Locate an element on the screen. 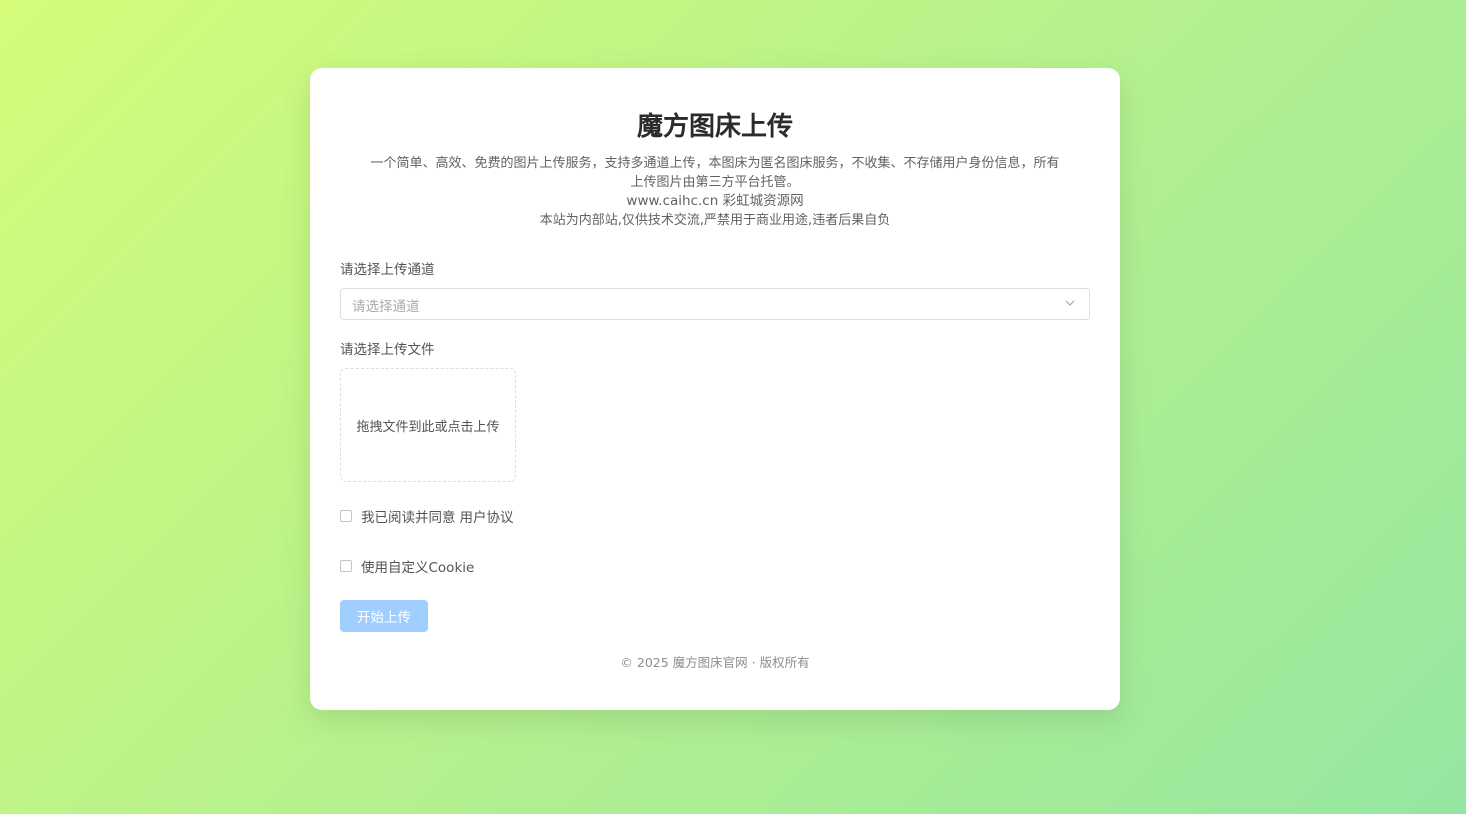 This screenshot has width=1466, height=814. start-upload-button: 开始上传 is located at coordinates (384, 616).